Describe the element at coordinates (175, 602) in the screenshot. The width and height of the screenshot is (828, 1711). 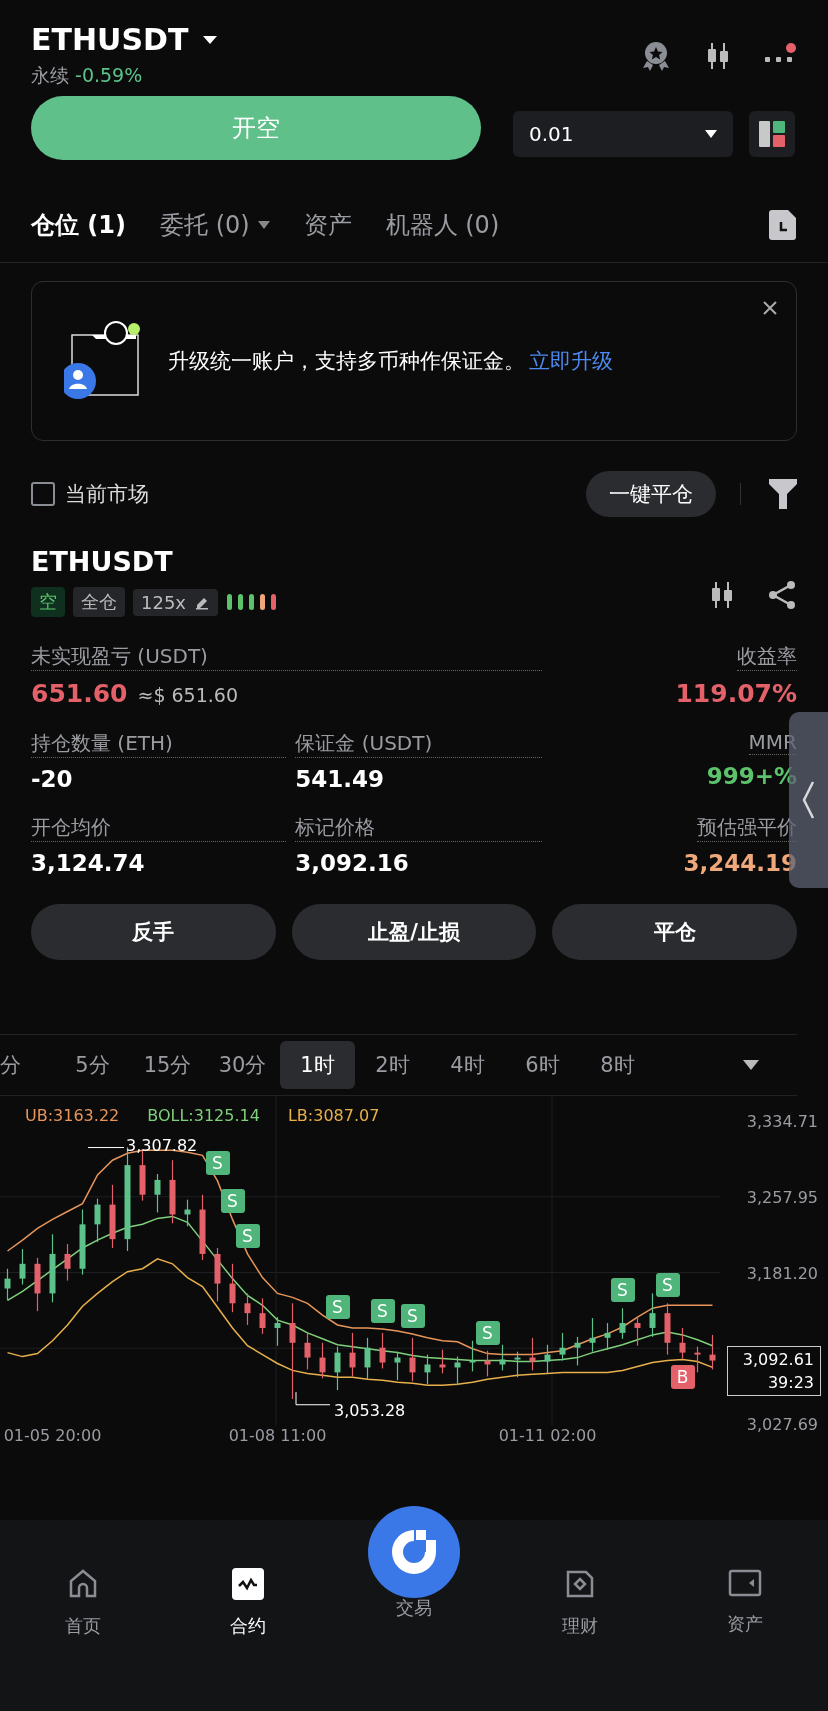
I see `leverage-tag: 125x` at that location.